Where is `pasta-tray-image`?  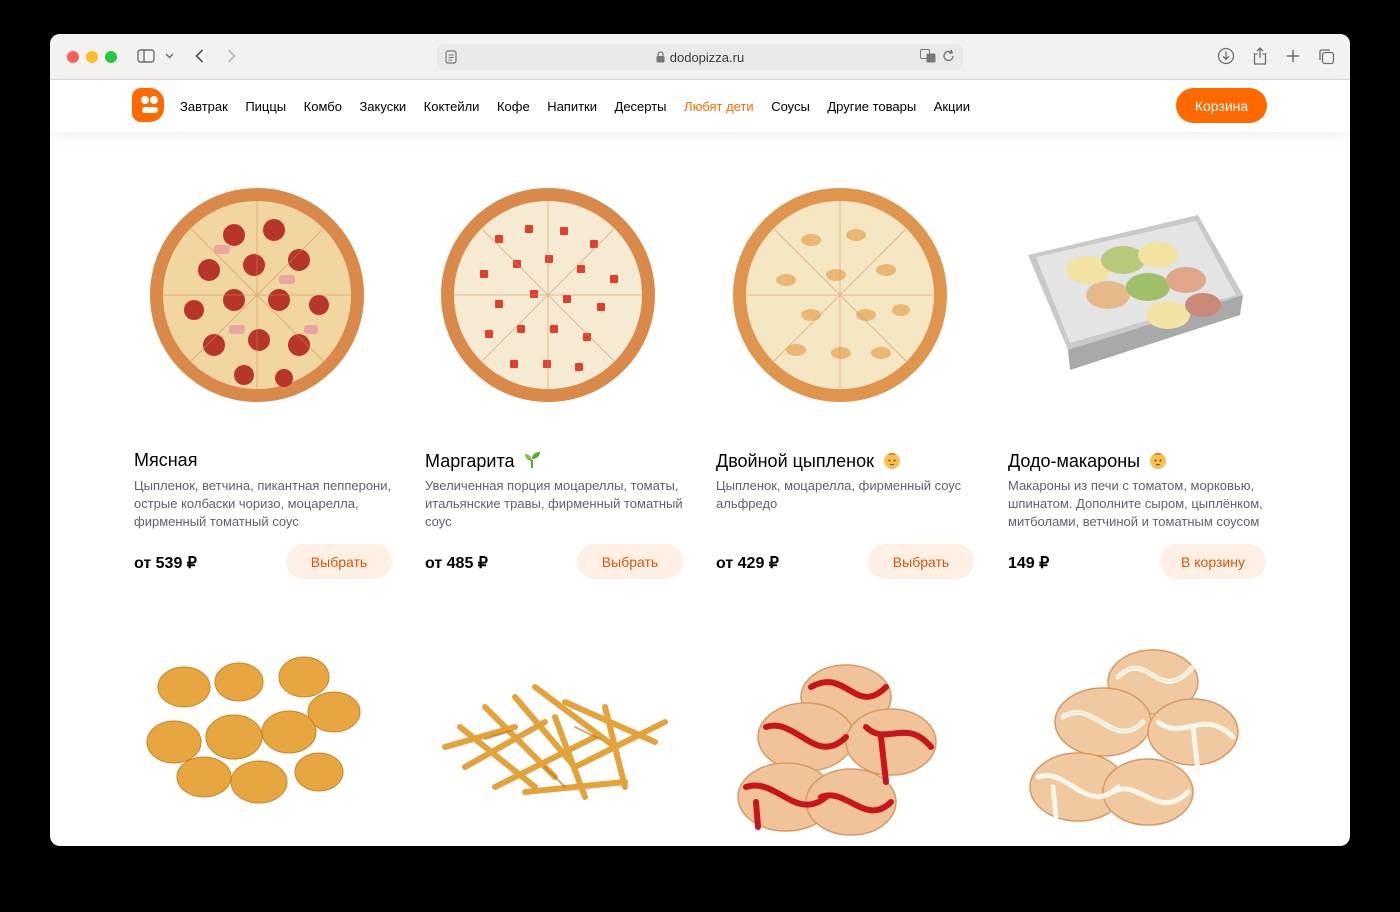 pasta-tray-image is located at coordinates (1138, 295).